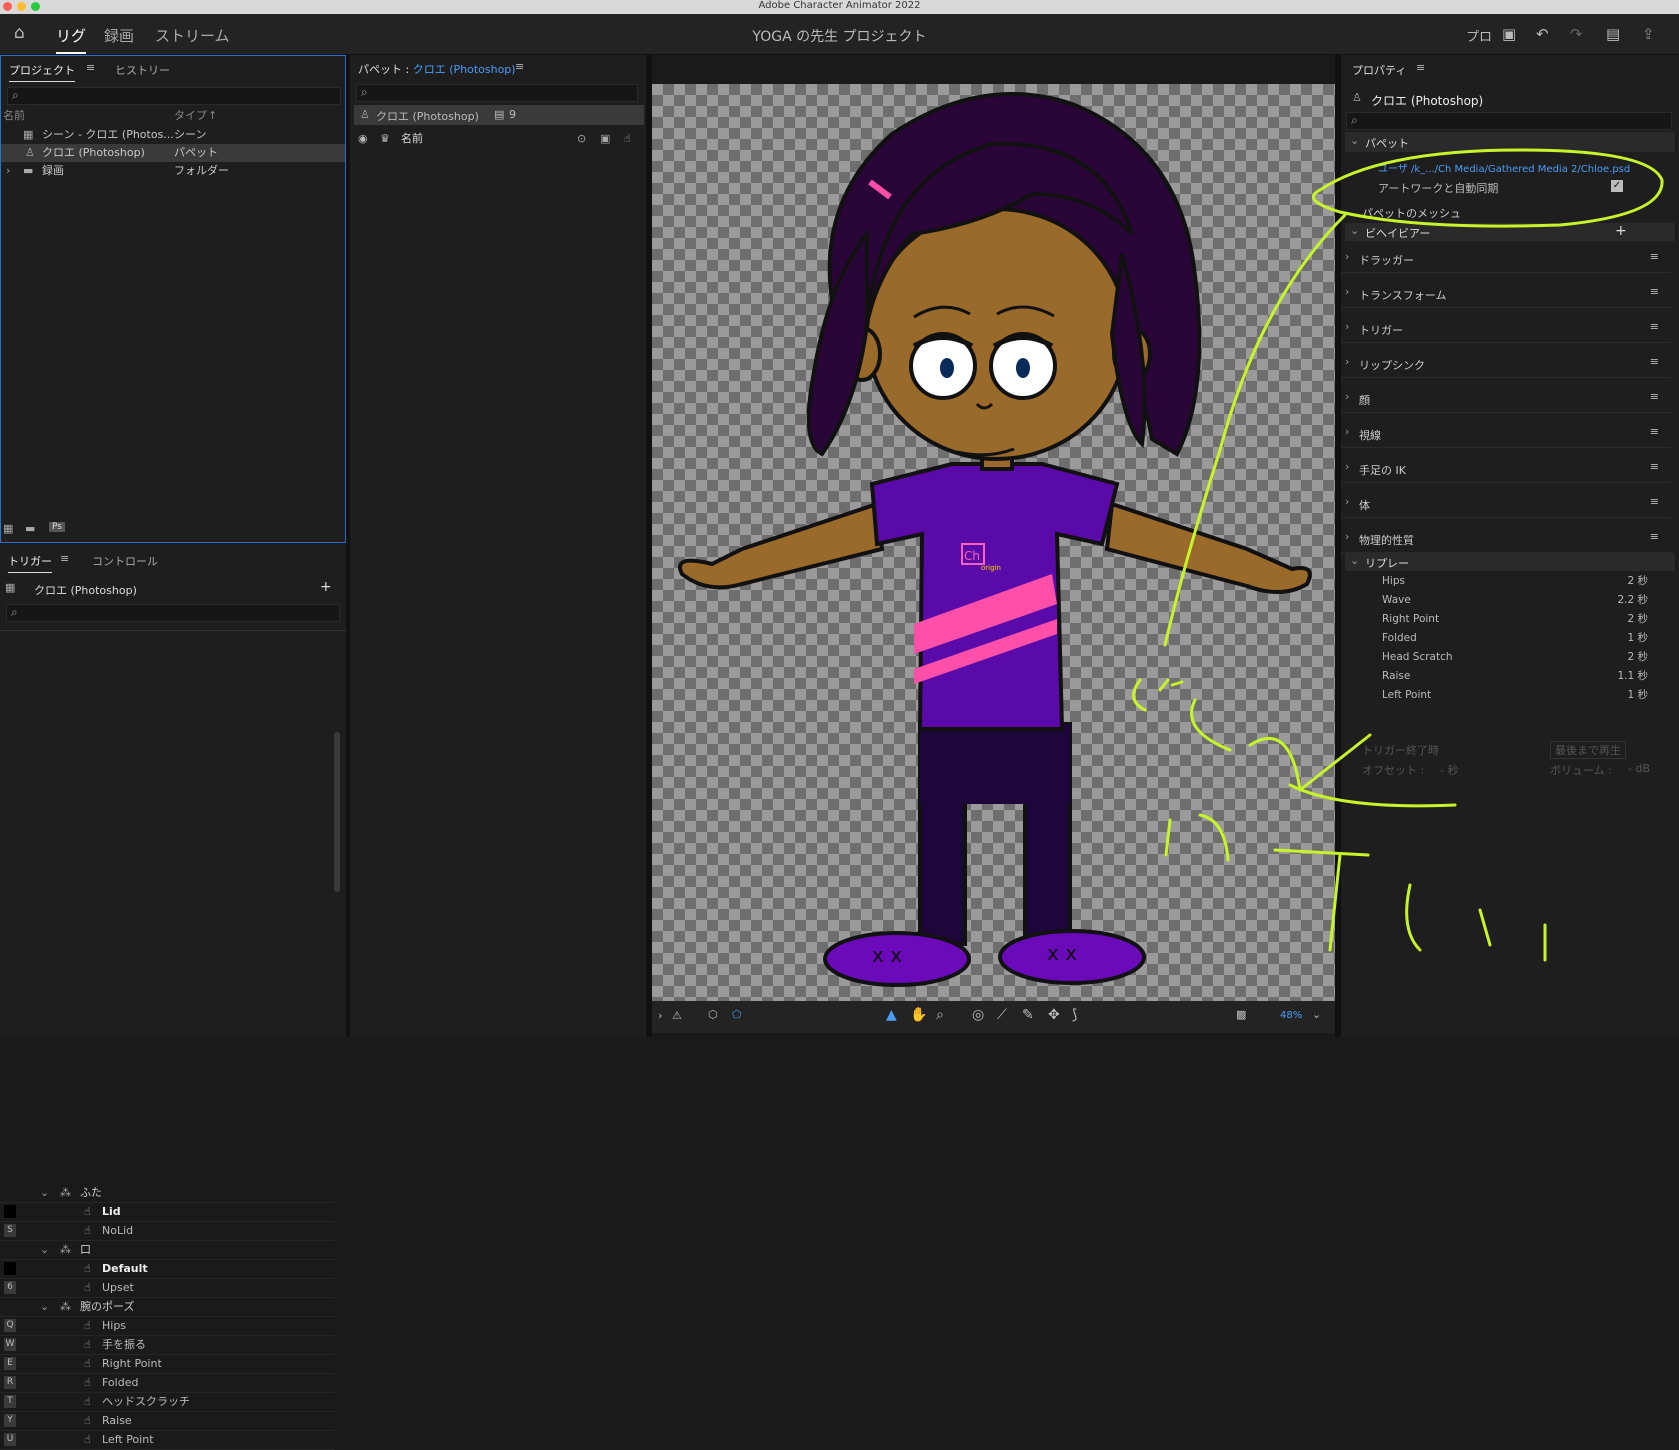 The image size is (1679, 1450). What do you see at coordinates (10, 1325) in the screenshot?
I see `trigger-key-badge: Q` at bounding box center [10, 1325].